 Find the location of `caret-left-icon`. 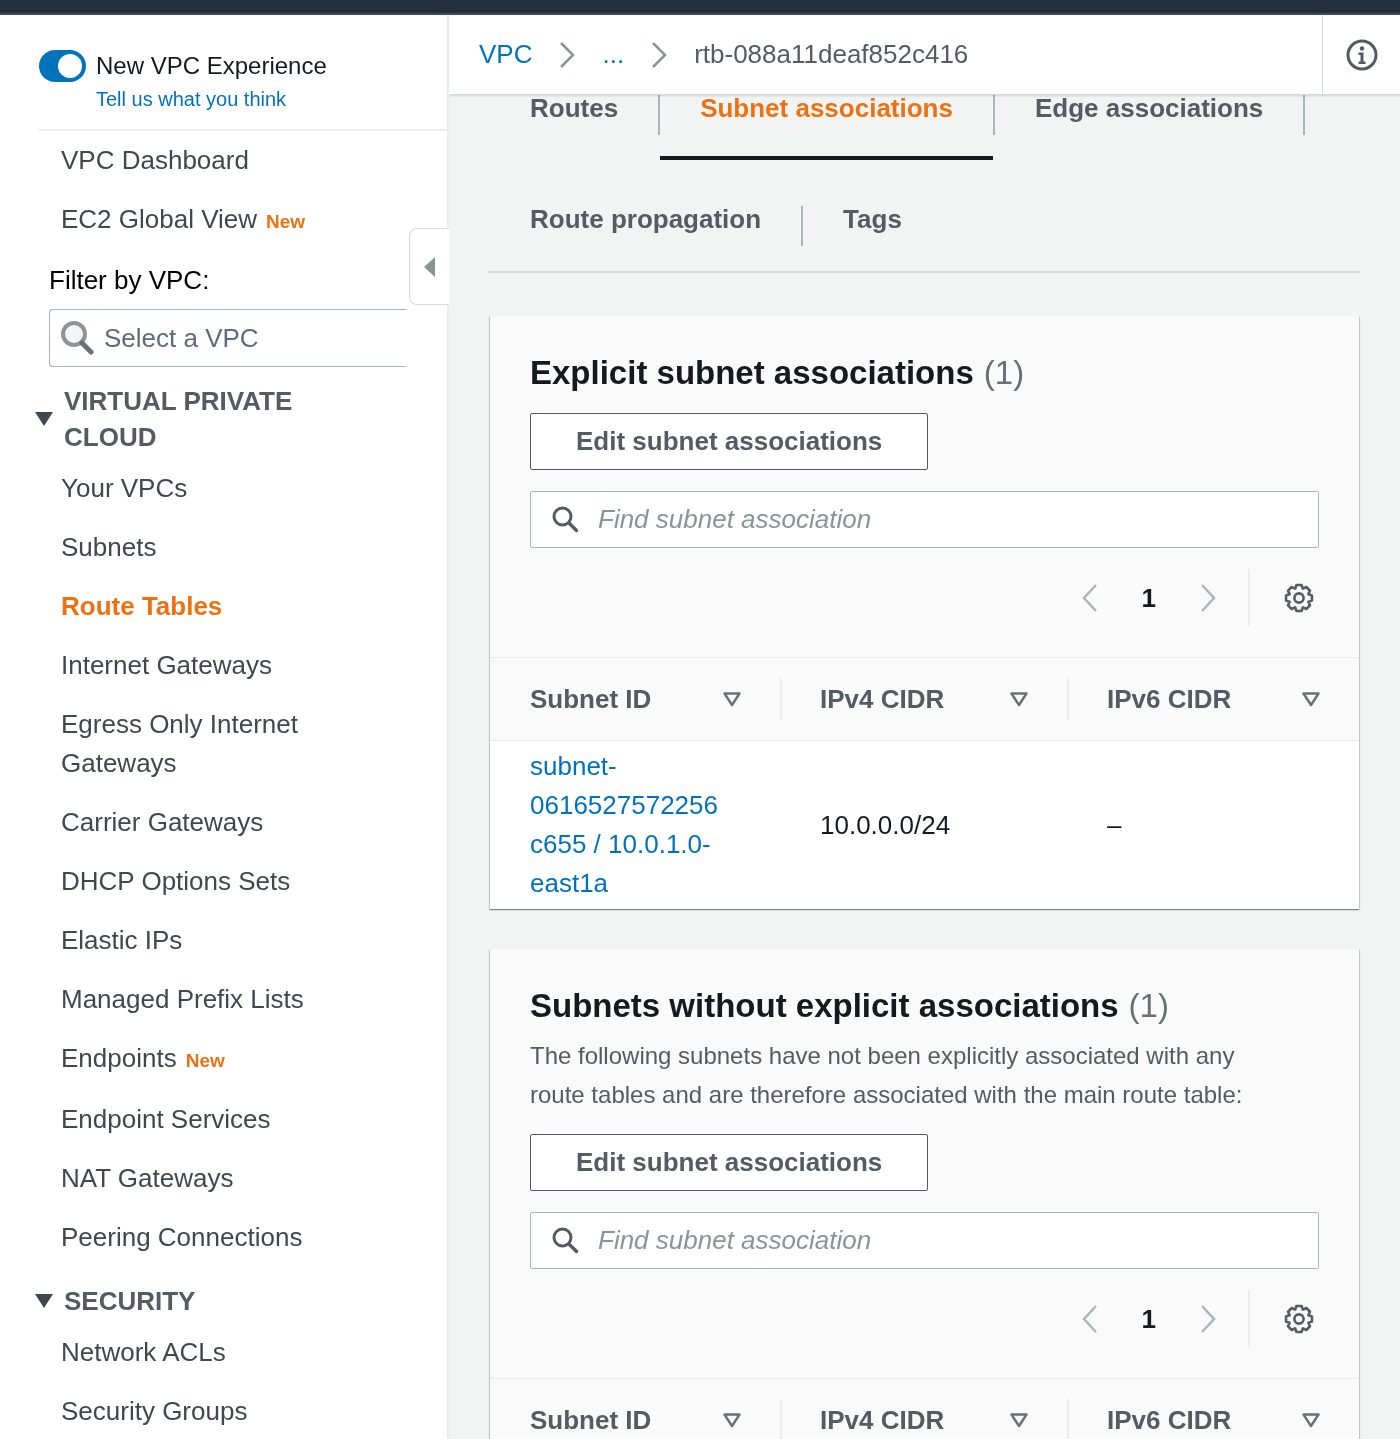

caret-left-icon is located at coordinates (429, 266).